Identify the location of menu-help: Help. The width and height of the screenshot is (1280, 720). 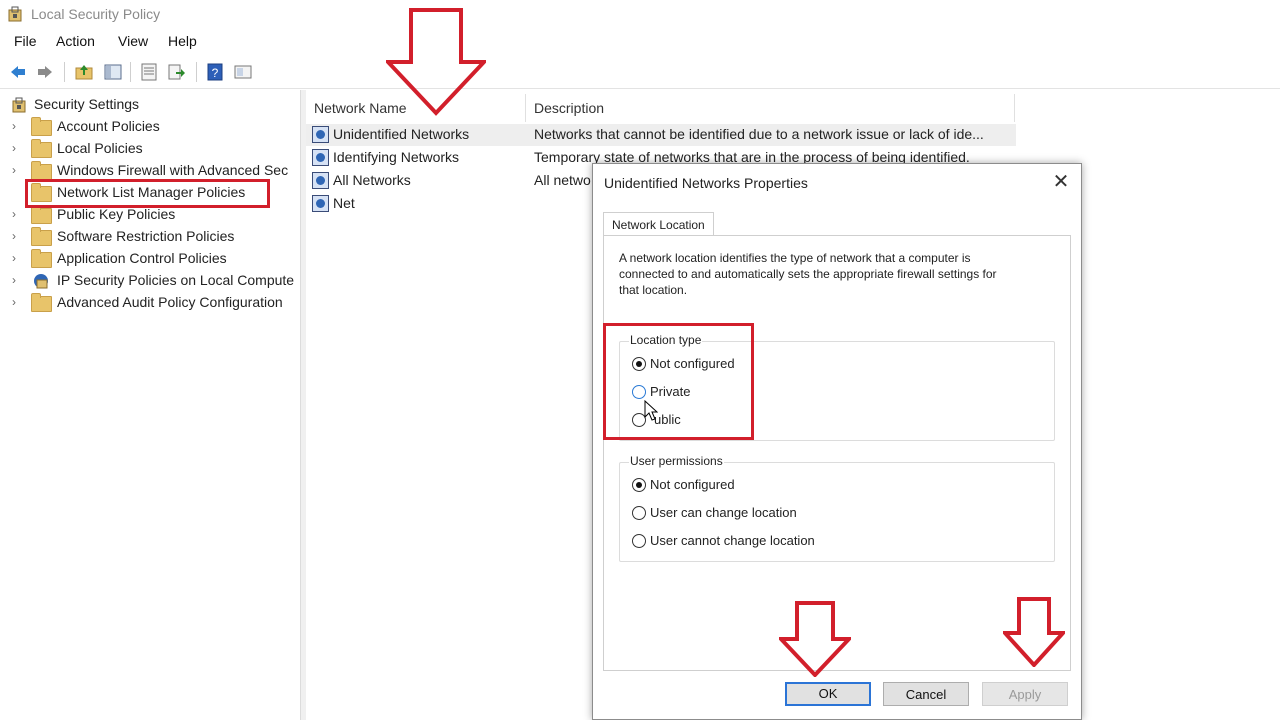
(182, 41).